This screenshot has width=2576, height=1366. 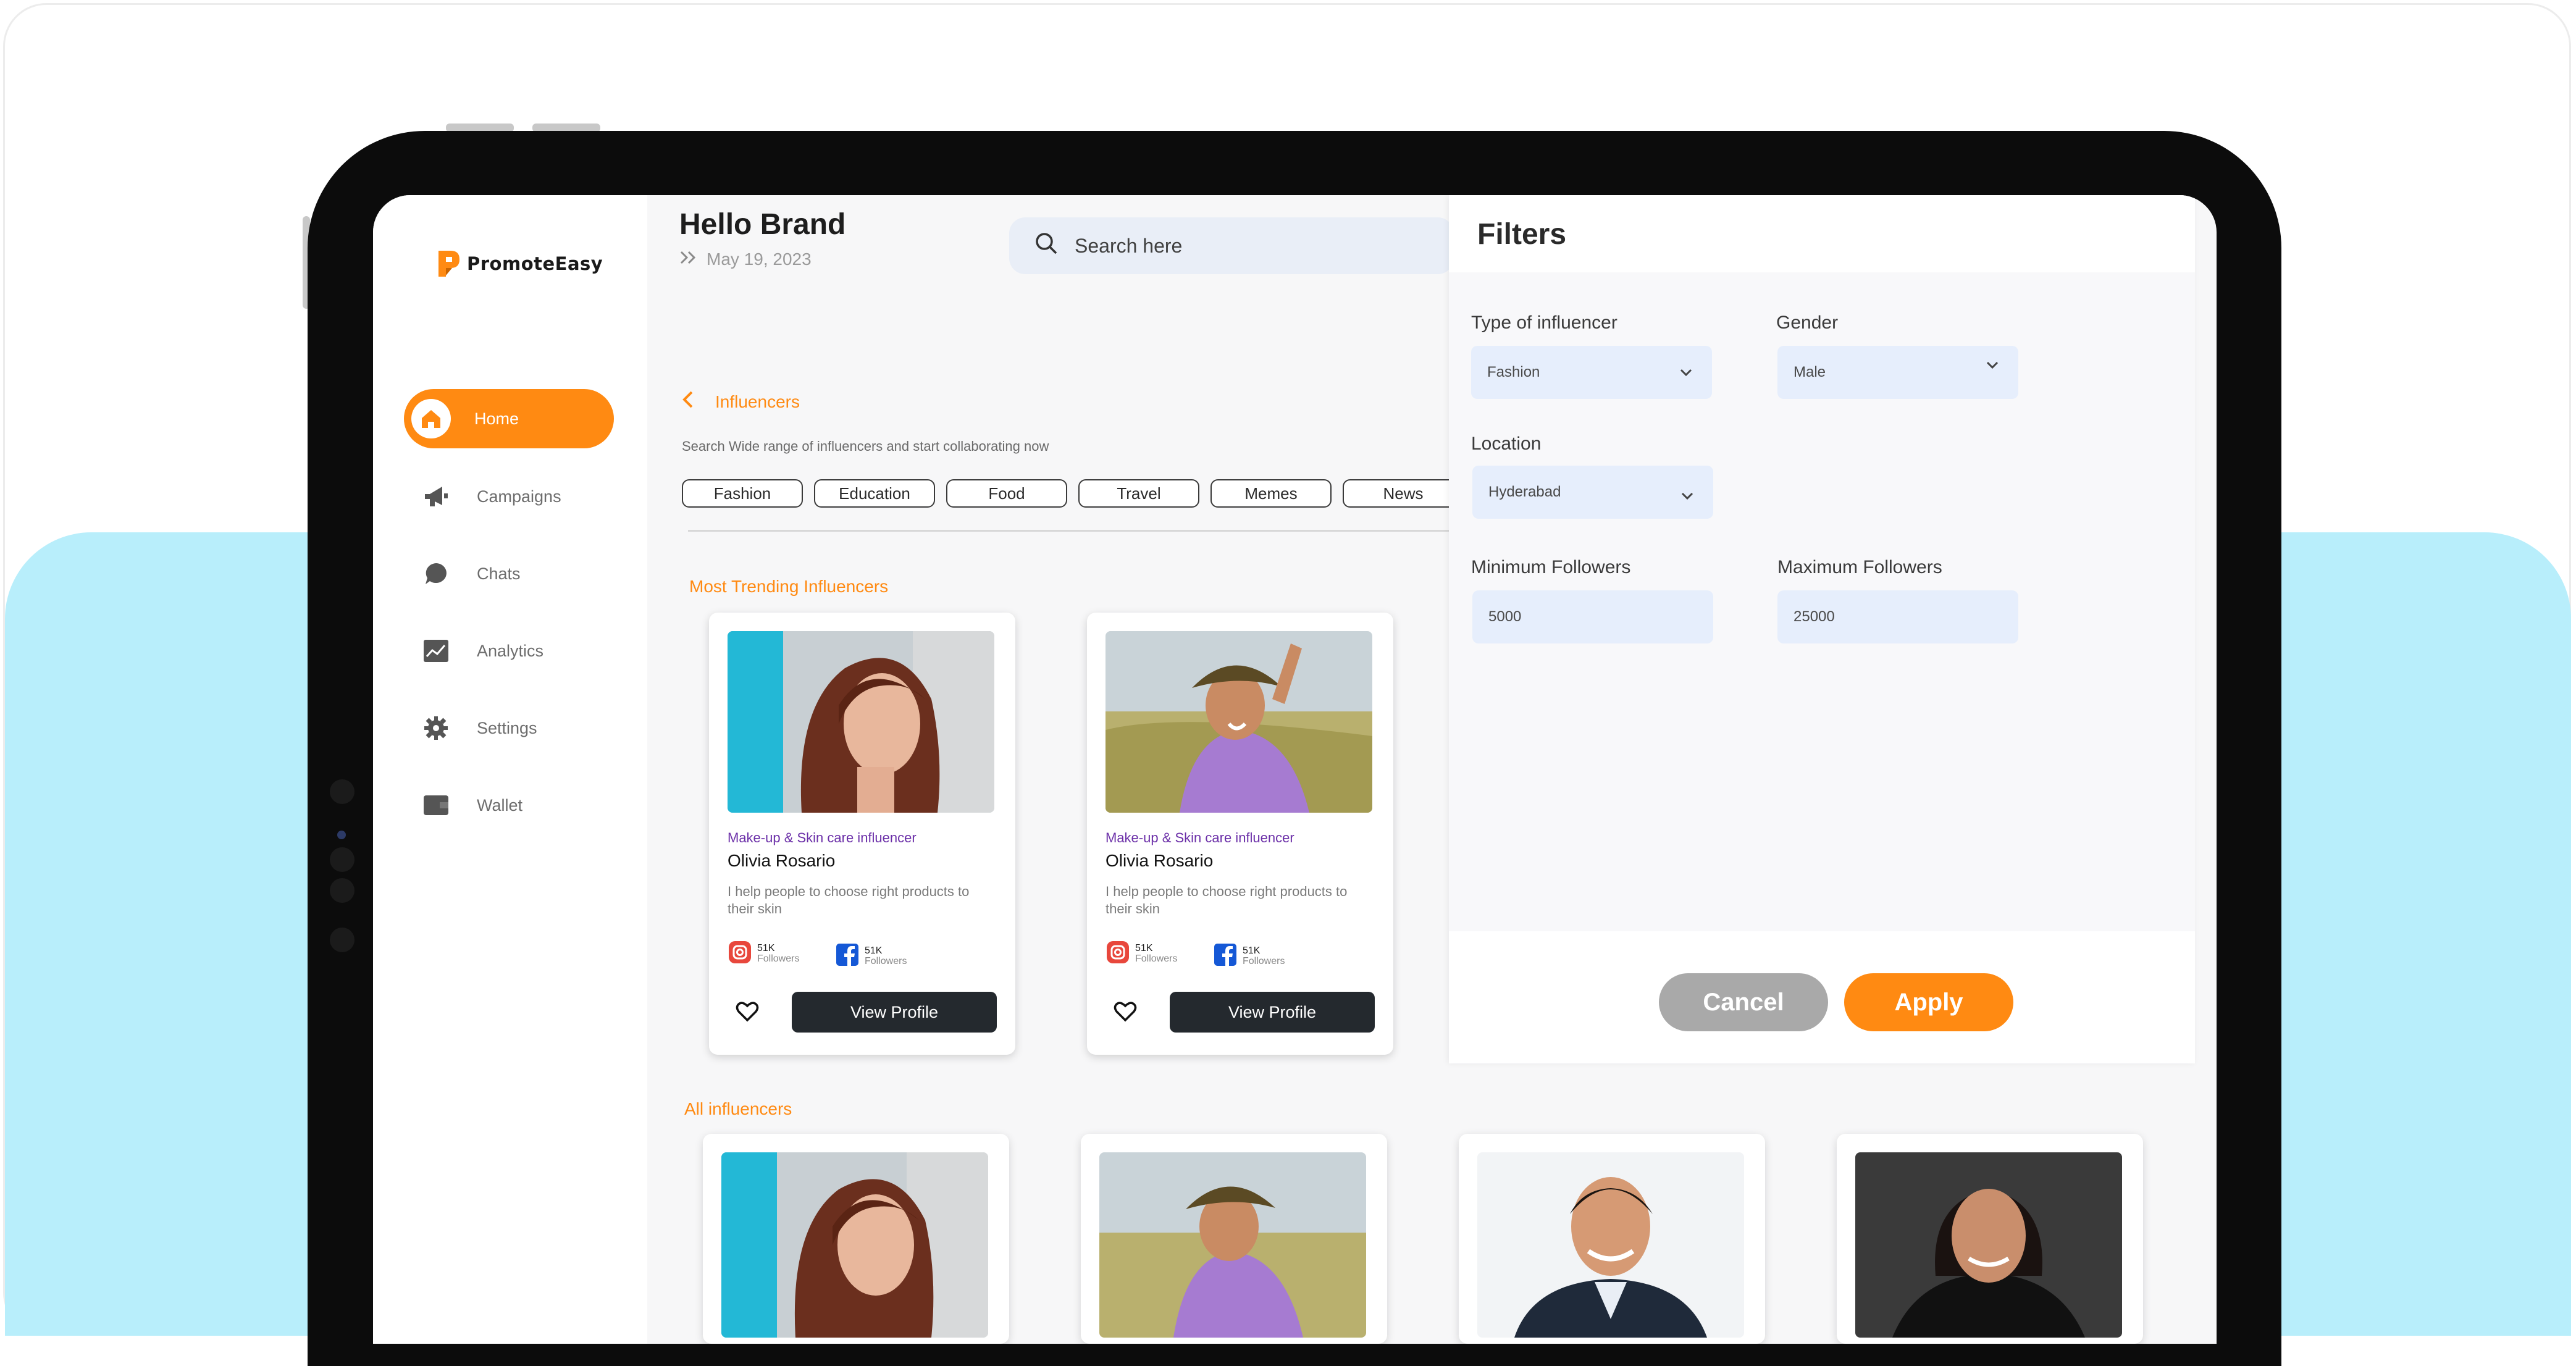 I want to click on search-icon, so click(x=1046, y=246).